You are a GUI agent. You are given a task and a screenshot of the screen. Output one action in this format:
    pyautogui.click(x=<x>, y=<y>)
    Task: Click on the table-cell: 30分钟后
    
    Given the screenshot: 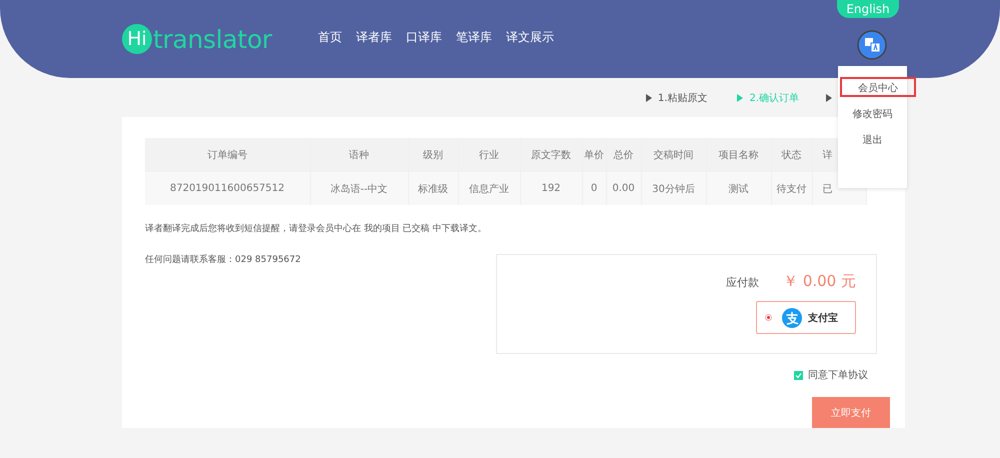 What is the action you would take?
    pyautogui.click(x=673, y=188)
    